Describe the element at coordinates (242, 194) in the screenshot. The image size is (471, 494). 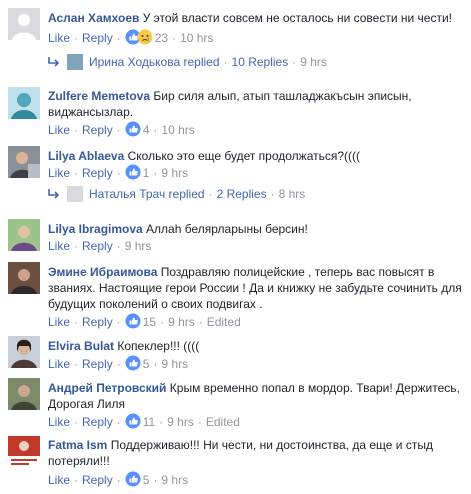
I see `replies-count: 2 Replies` at that location.